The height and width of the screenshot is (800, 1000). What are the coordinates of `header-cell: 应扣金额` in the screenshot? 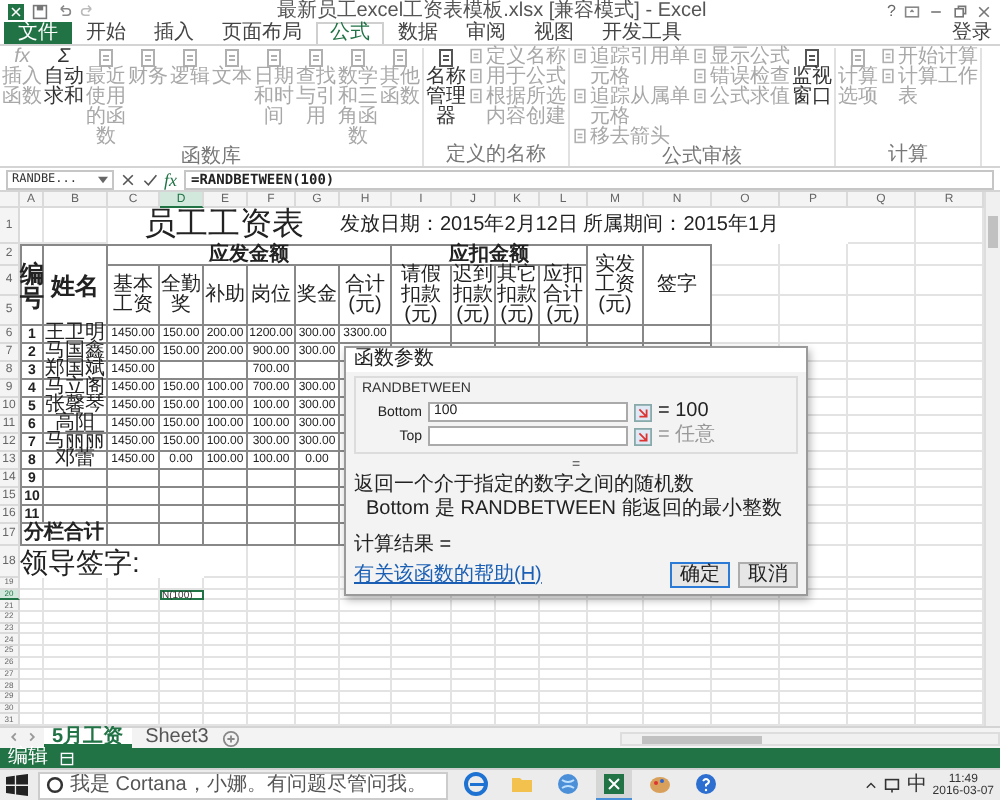 It's located at (490, 255).